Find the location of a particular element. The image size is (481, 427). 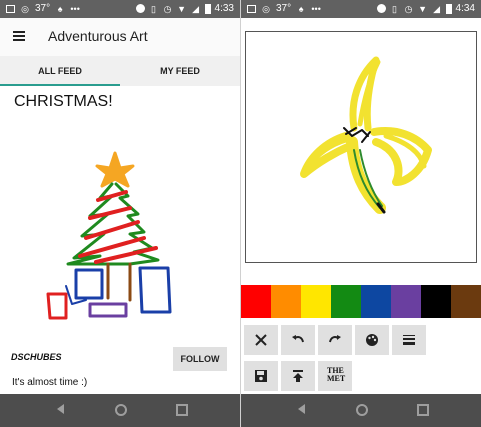

close-icon is located at coordinates (261, 340).